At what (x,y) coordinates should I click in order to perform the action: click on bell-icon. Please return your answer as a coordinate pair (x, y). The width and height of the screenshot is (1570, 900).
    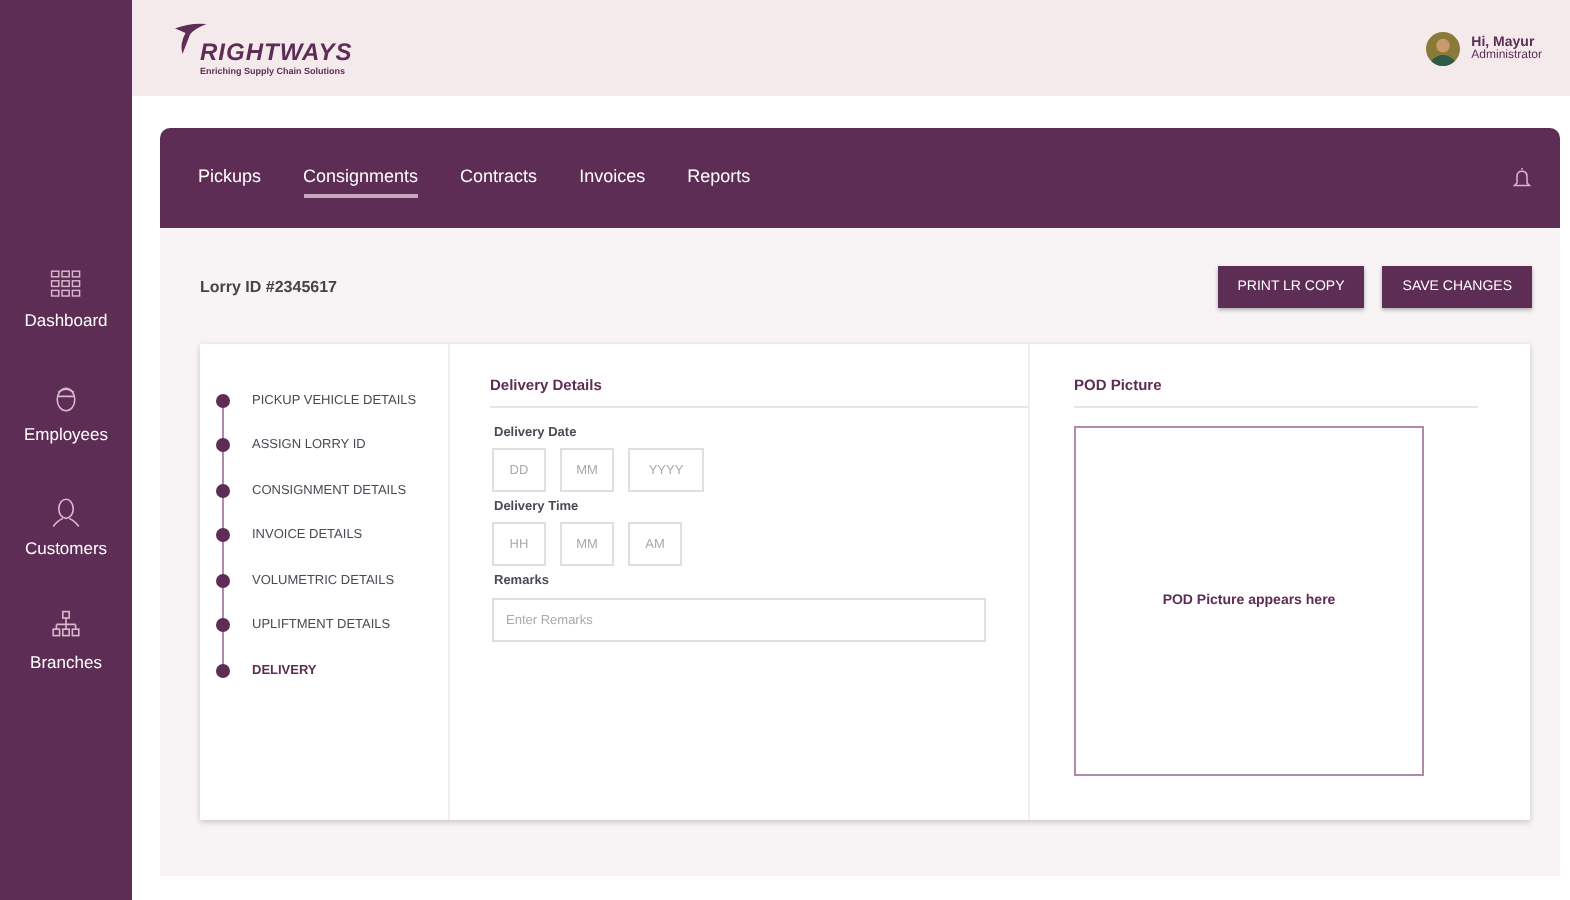
    Looking at the image, I should click on (1522, 178).